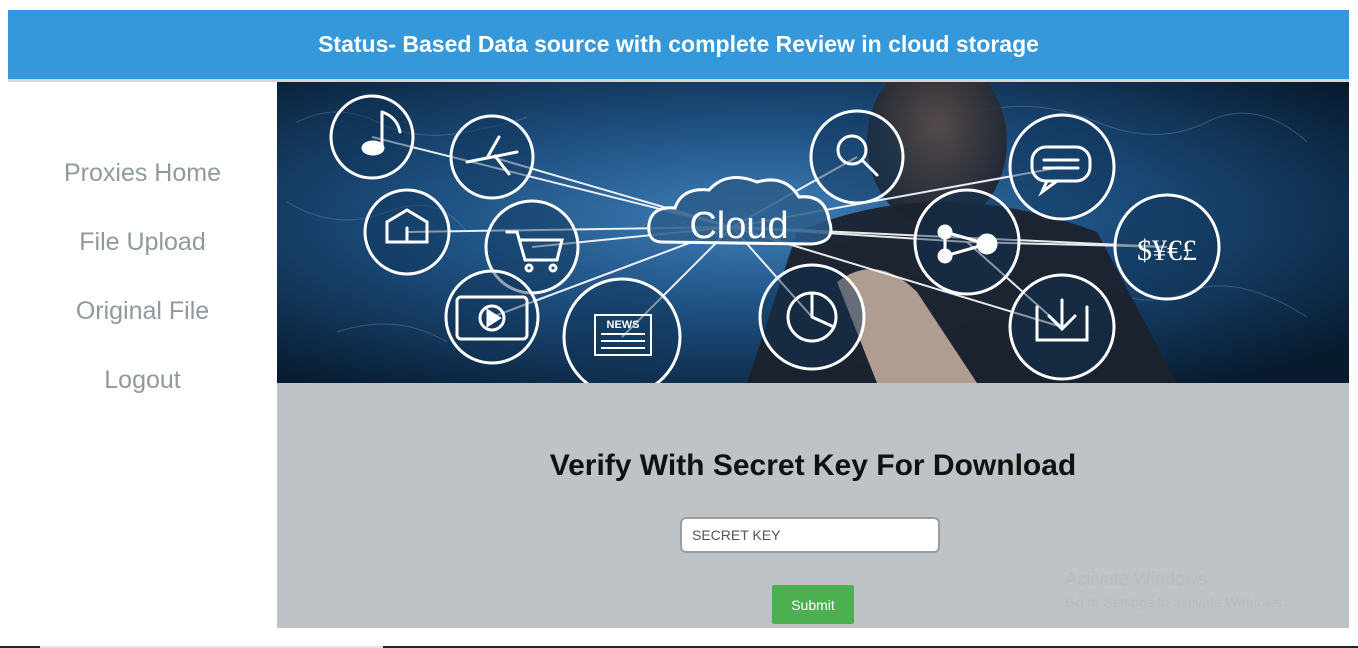  I want to click on submit-button: Submit, so click(813, 604).